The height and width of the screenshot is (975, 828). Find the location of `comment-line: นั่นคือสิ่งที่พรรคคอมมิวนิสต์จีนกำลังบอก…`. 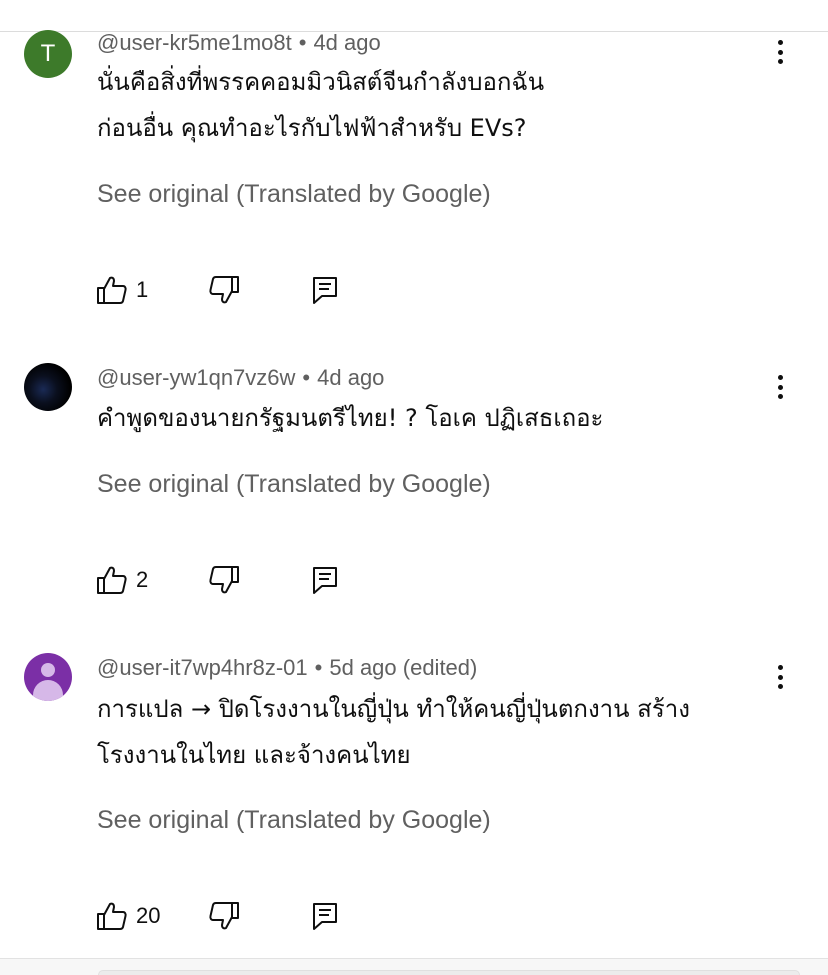

comment-line: นั่นคือสิ่งที่พรรคคอมมิวนิสต์จีนกำลังบอก… is located at coordinates (321, 82).